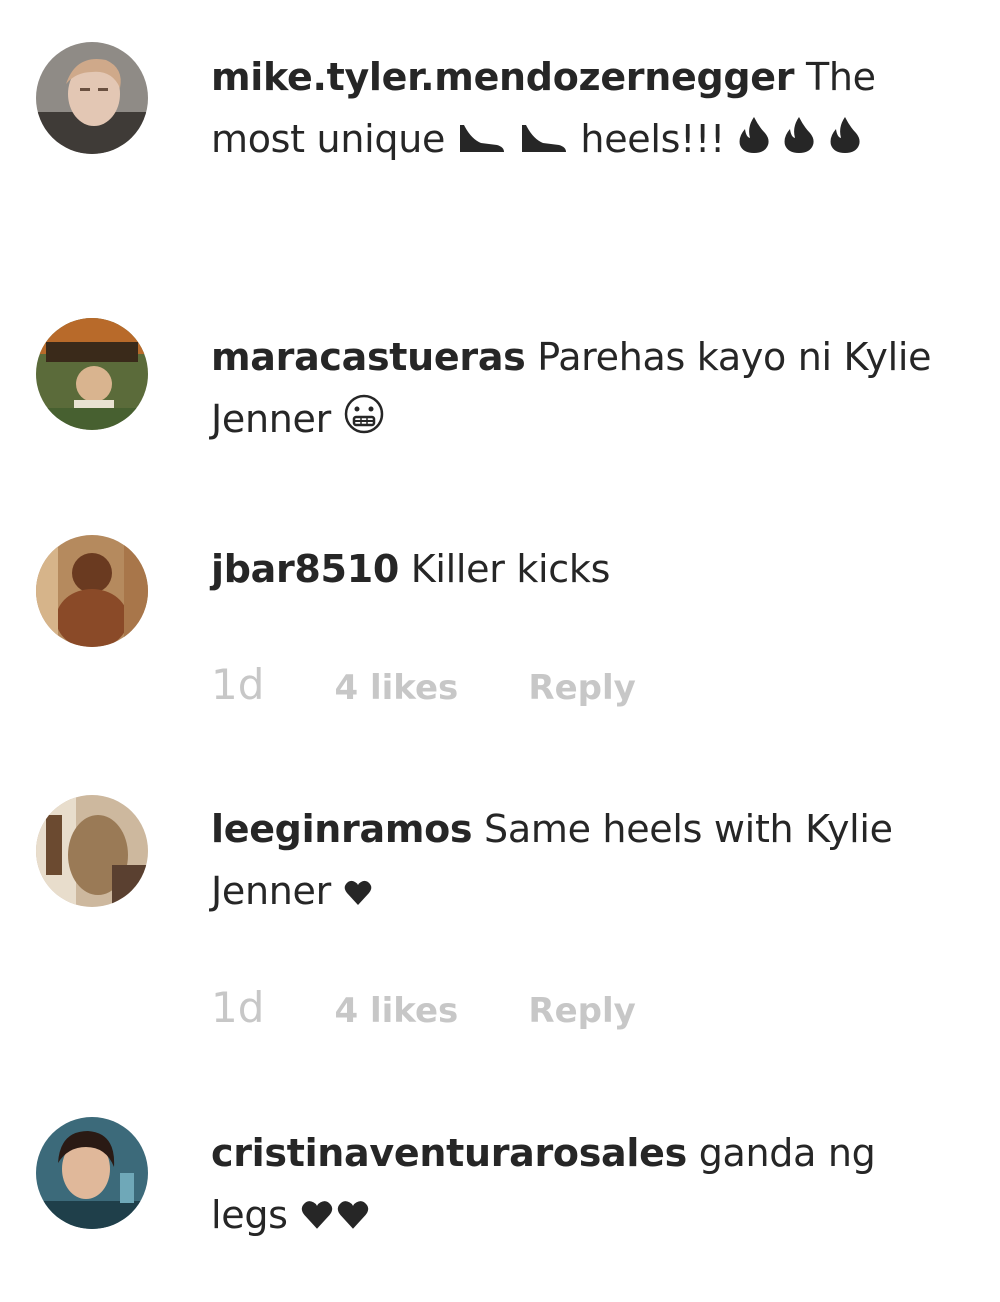 Image resolution: width=1000 pixels, height=1302 pixels. What do you see at coordinates (364, 422) in the screenshot?
I see `grimace-emoji-icon` at bounding box center [364, 422].